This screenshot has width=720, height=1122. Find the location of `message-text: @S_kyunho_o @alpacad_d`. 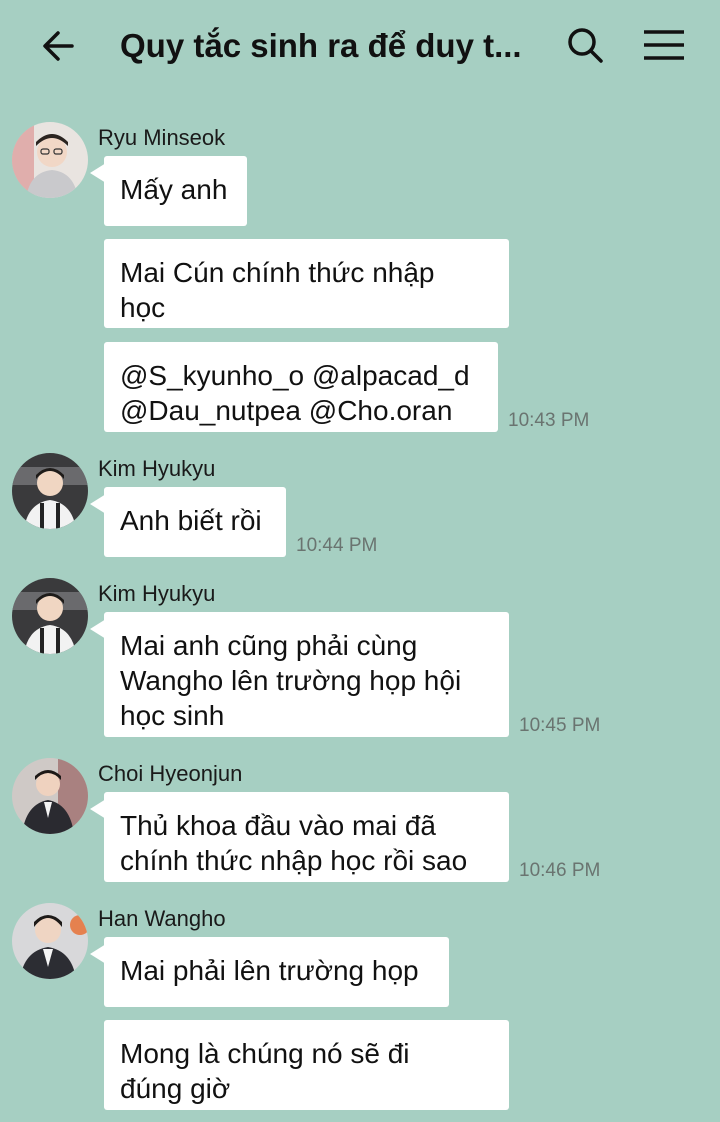

message-text: @S_kyunho_o @alpacad_d is located at coordinates (295, 375).